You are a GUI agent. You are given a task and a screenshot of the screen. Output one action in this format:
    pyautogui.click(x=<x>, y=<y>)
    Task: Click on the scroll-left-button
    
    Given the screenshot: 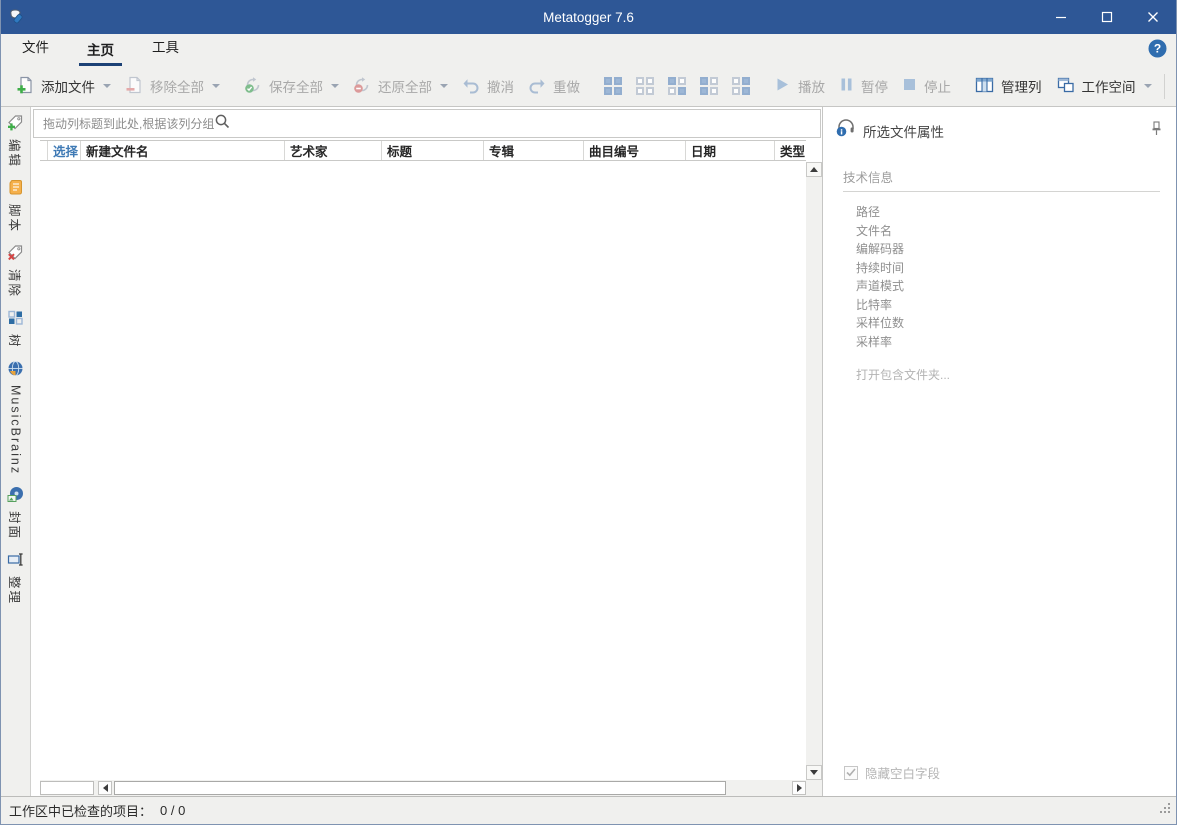 What is the action you would take?
    pyautogui.click(x=105, y=788)
    